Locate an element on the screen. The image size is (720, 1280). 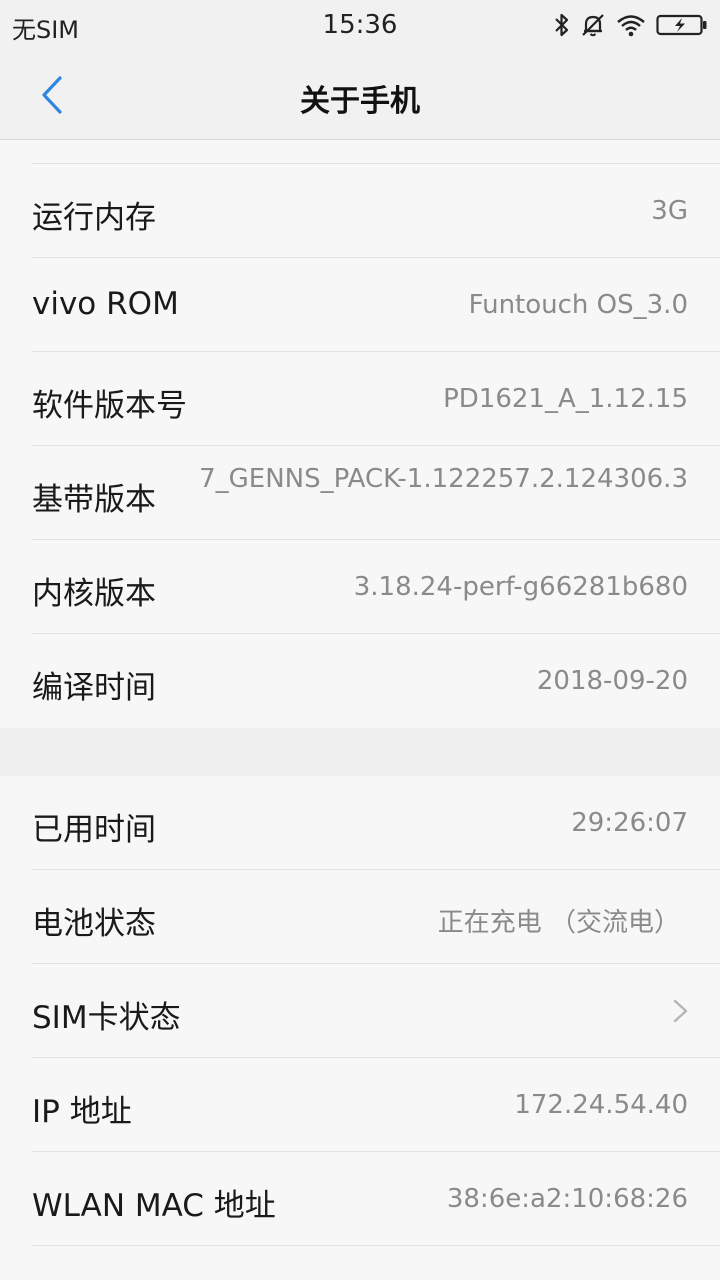
row-label: 软件版本号 is located at coordinates (109, 406).